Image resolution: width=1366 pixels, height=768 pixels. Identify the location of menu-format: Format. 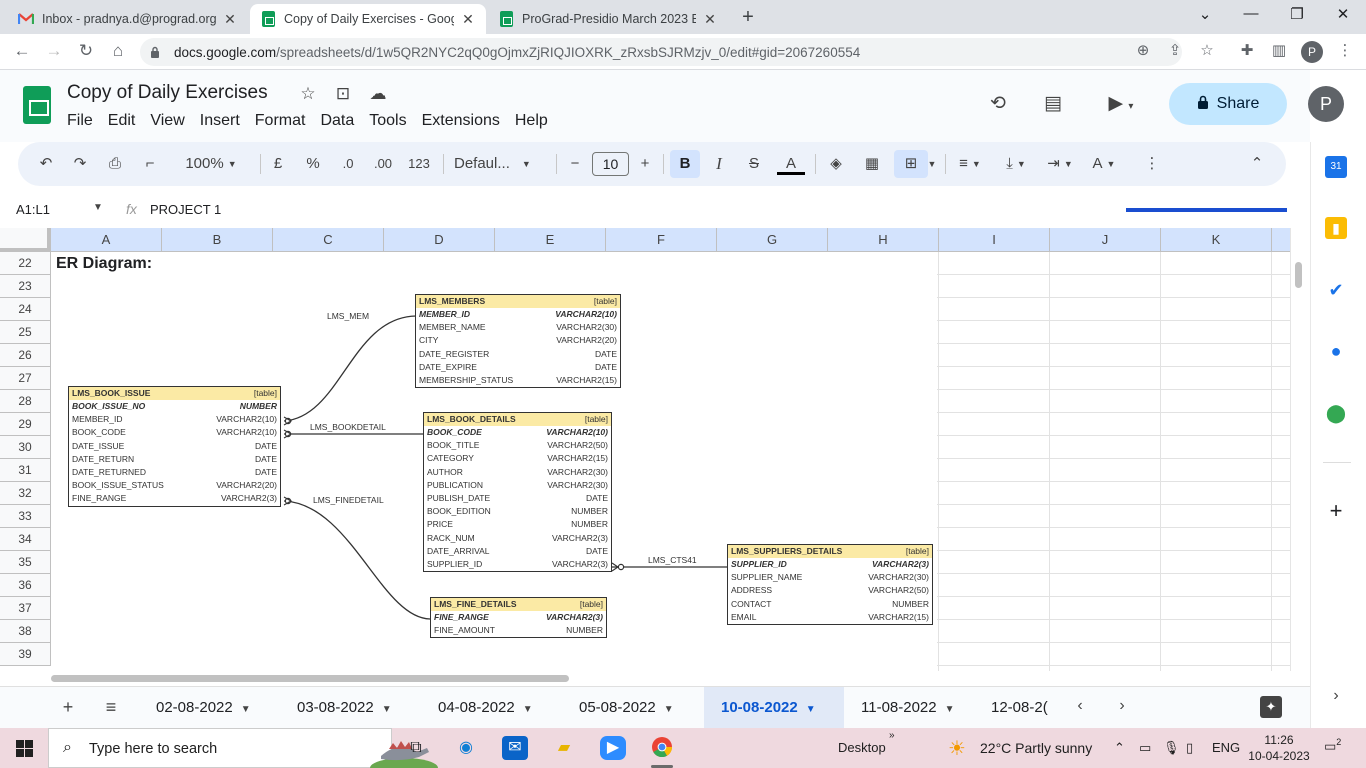
(280, 121).